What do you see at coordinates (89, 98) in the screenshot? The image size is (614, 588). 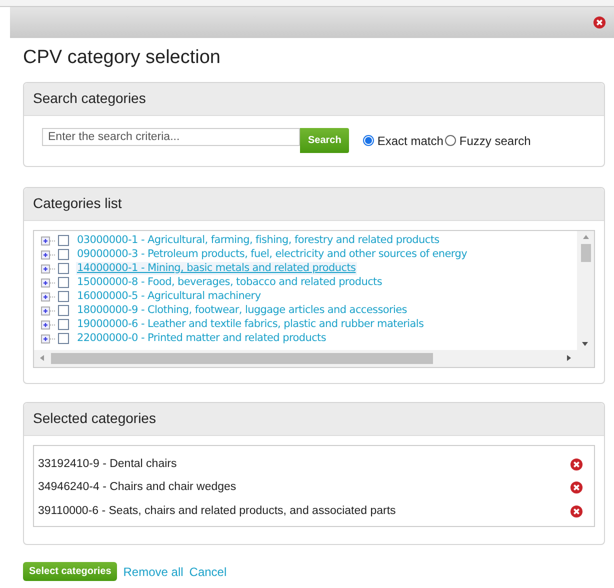 I see `panel-heading: Search categories` at bounding box center [89, 98].